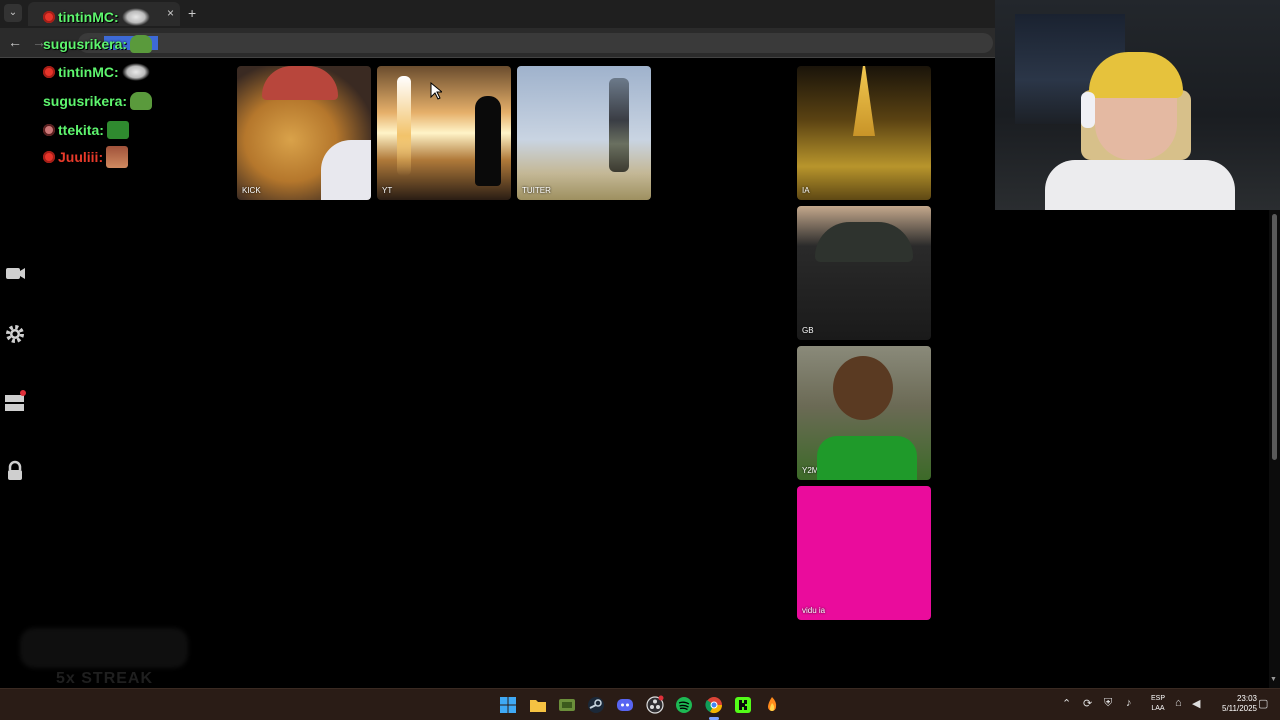 Image resolution: width=1280 pixels, height=720 pixels. Describe the element at coordinates (1137, 105) in the screenshot. I see `webcam-overlay` at that location.